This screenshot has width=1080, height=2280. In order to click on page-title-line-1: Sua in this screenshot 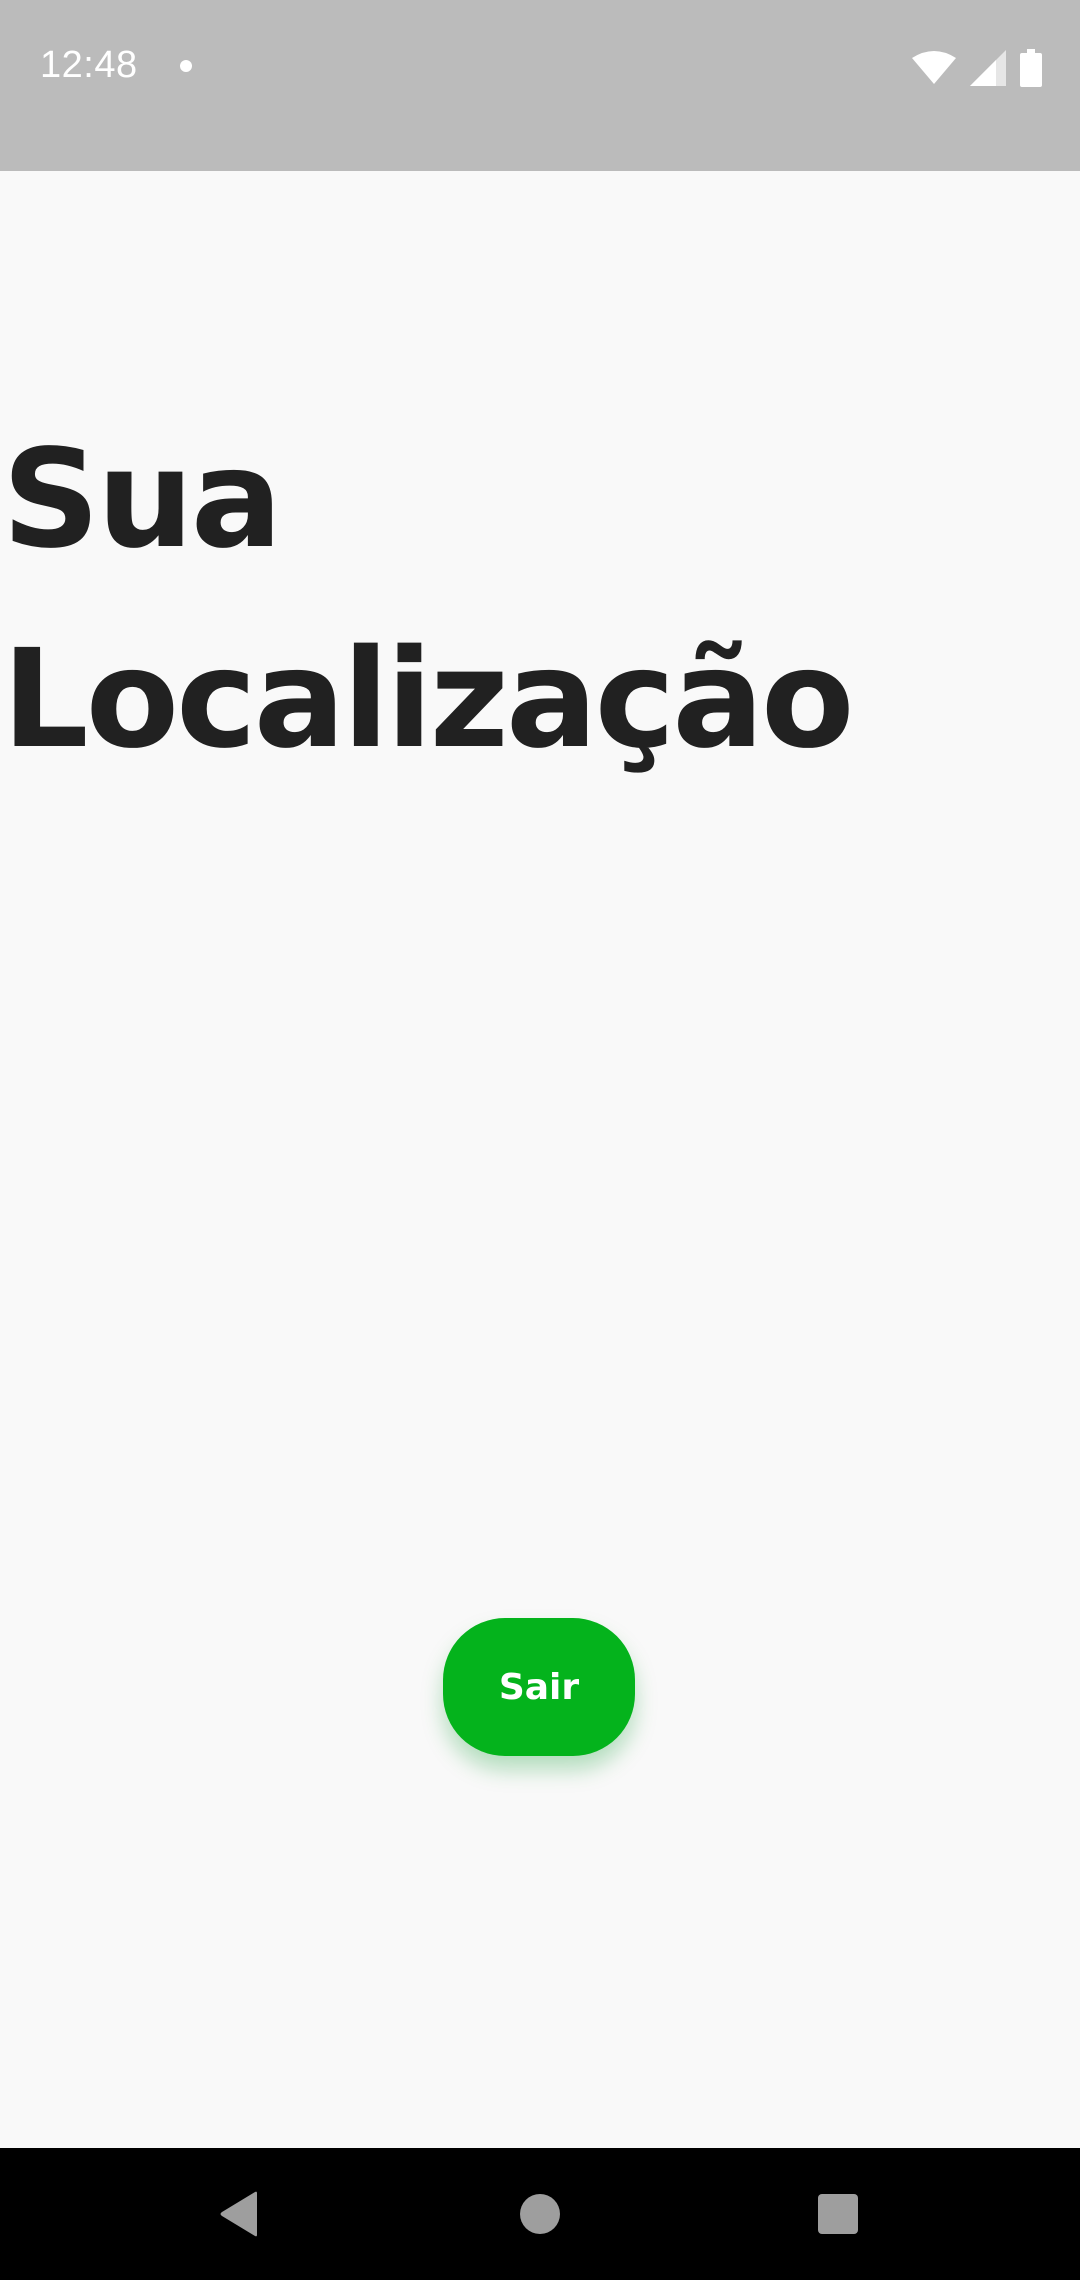, I will do `click(142, 500)`.